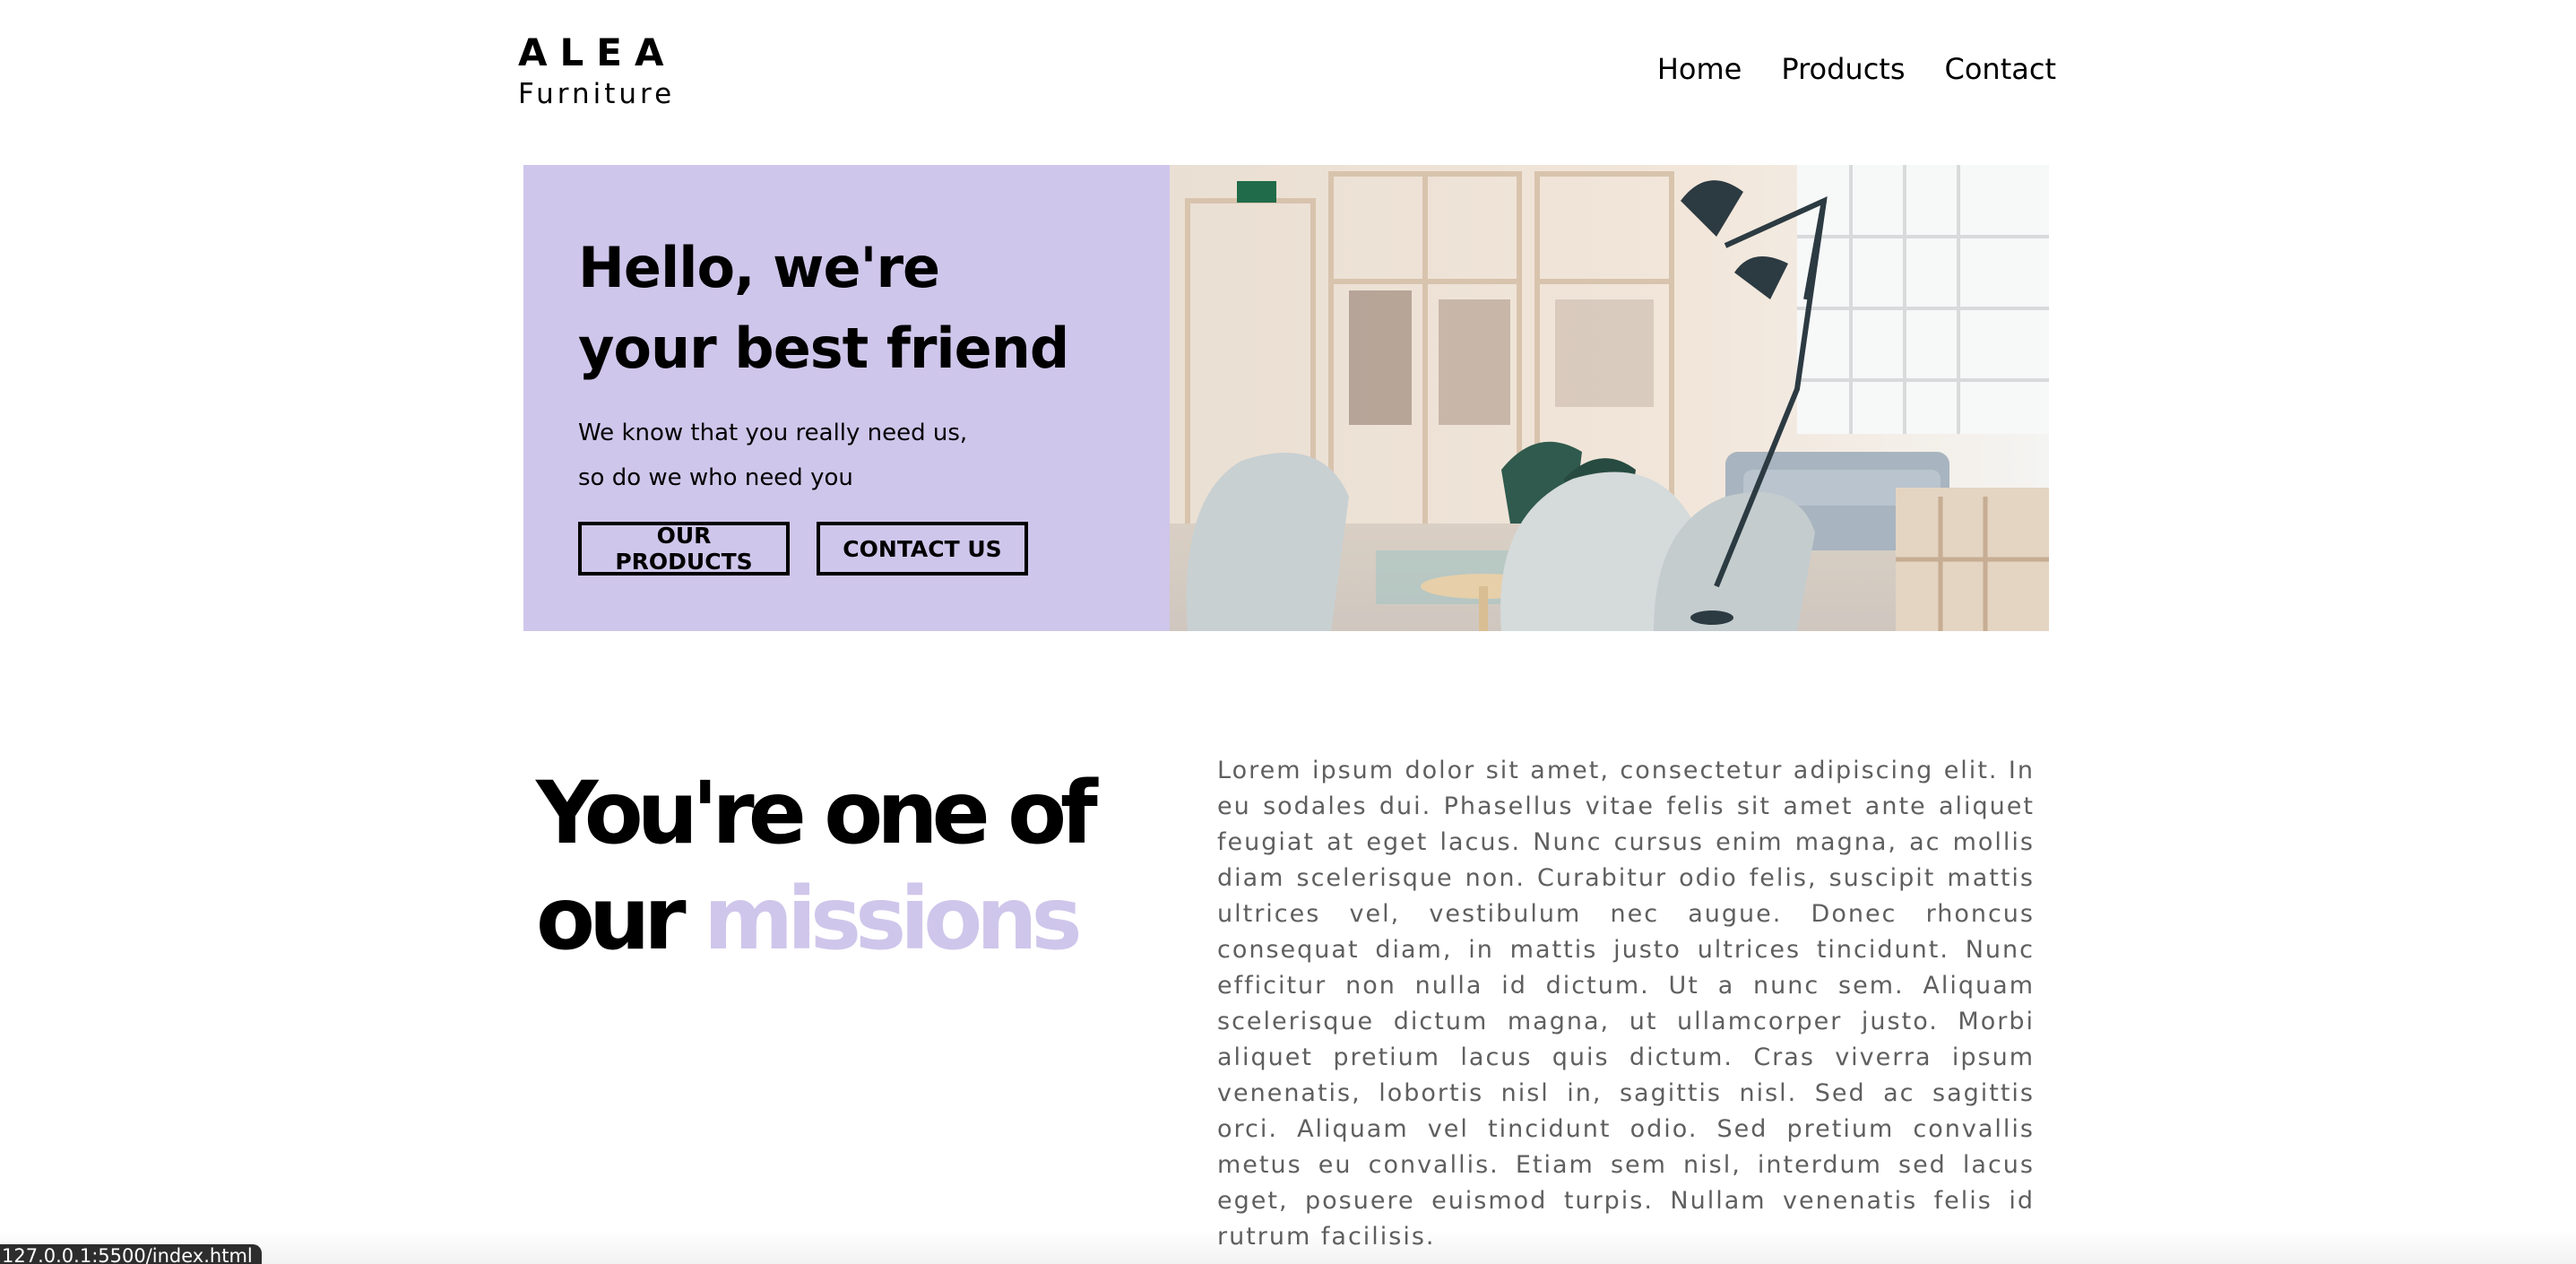 The height and width of the screenshot is (1264, 2576). I want to click on nav-link-contact: Contact, so click(2001, 69).